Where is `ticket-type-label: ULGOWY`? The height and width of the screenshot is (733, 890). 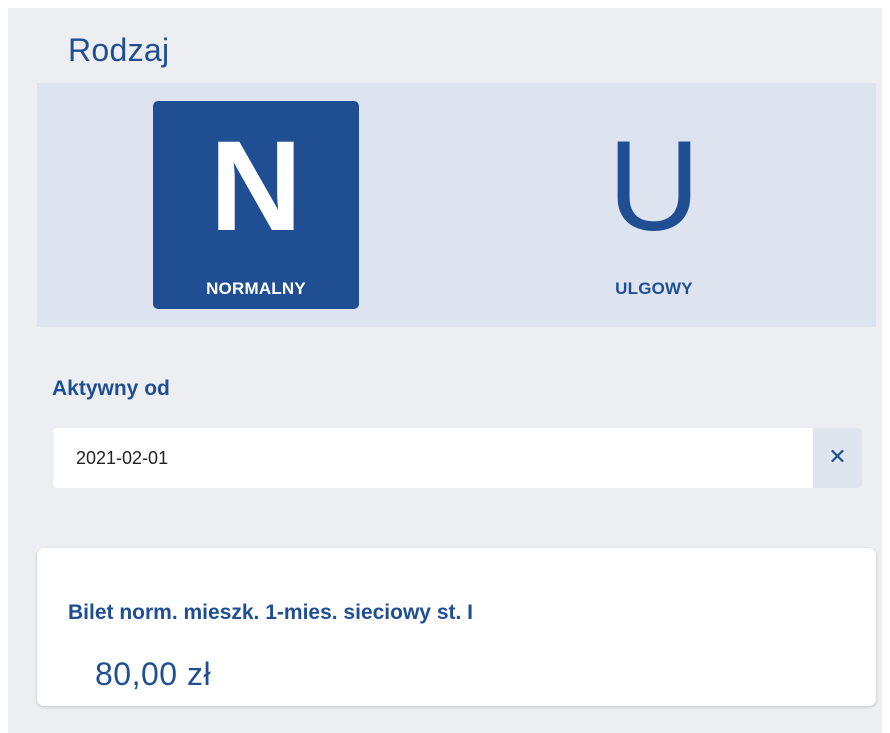 ticket-type-label: ULGOWY is located at coordinates (654, 288).